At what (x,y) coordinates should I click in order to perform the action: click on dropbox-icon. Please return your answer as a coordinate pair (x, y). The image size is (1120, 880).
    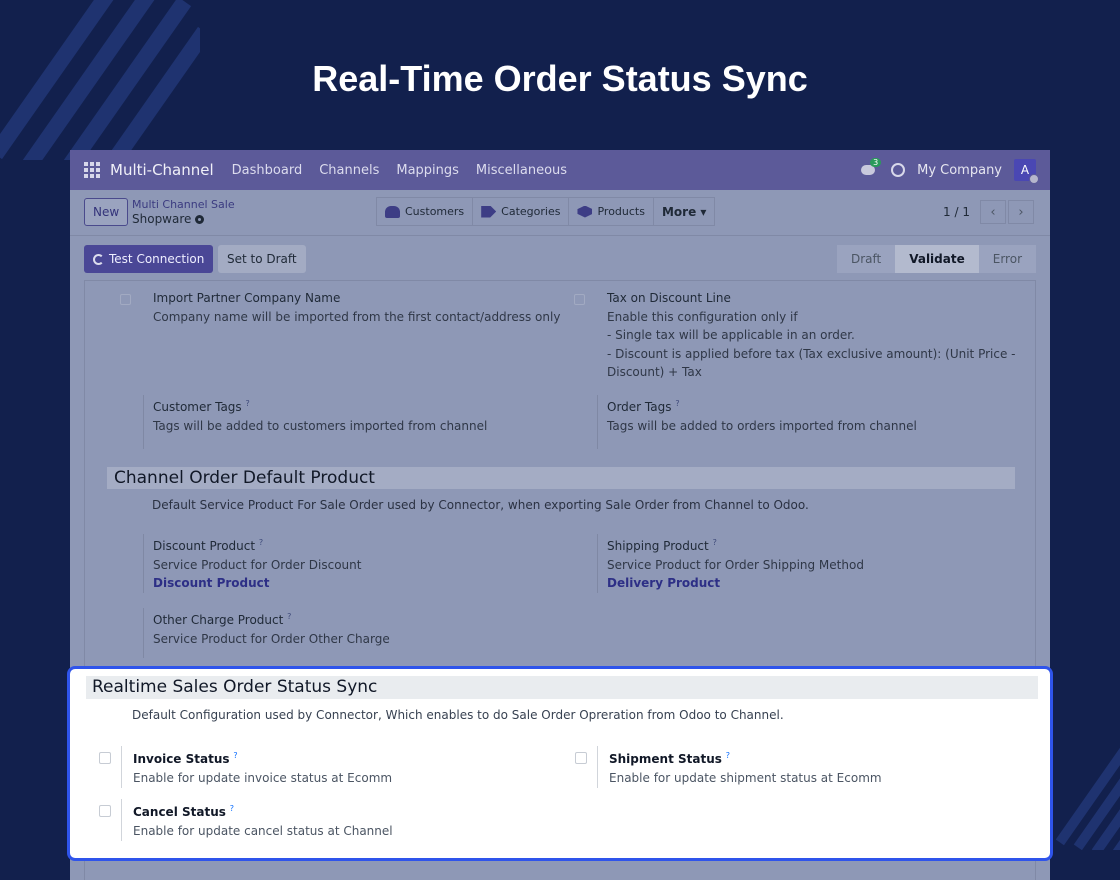
    Looking at the image, I should click on (585, 211).